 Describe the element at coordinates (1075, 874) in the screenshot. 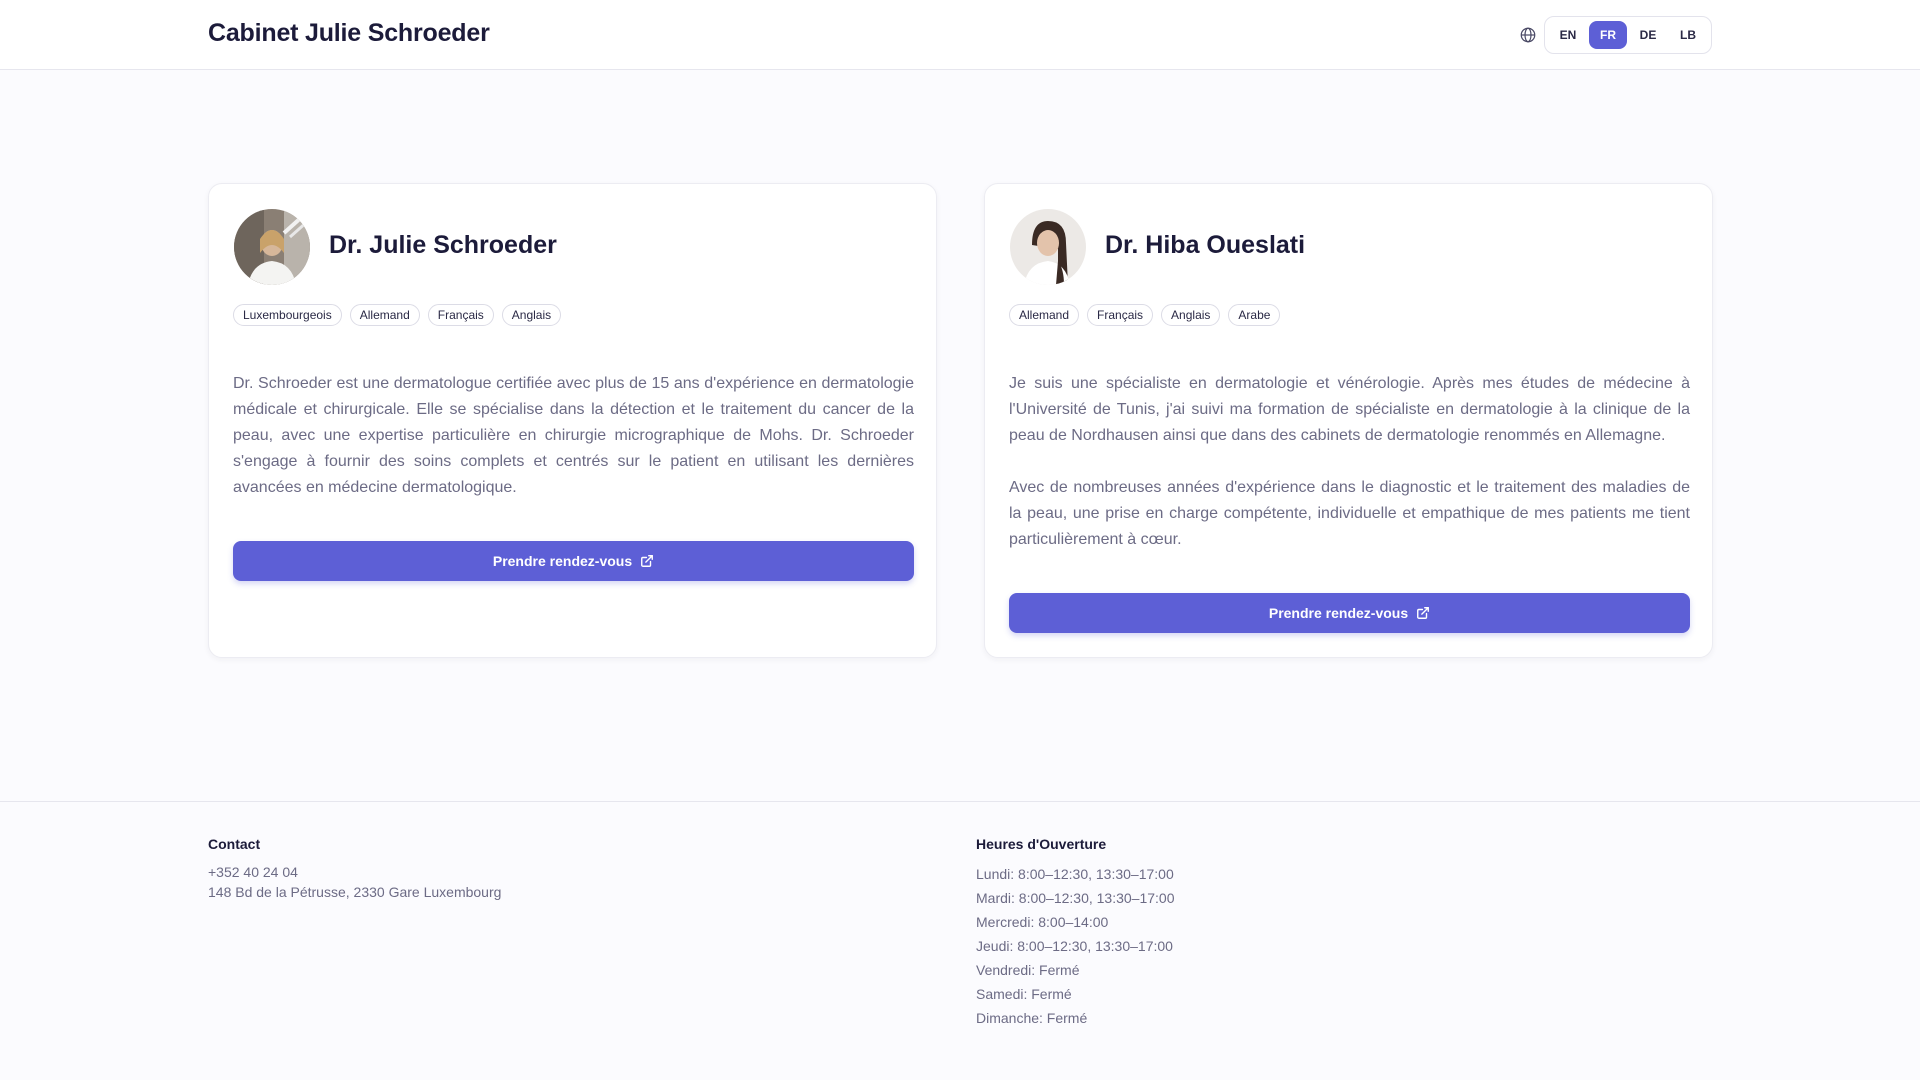

I see `hours-line: Lundi: 8:00–12:30, 13:30–17:00` at that location.